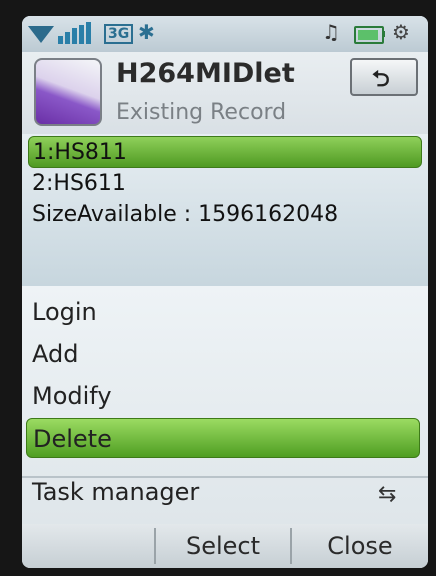  What do you see at coordinates (223, 438) in the screenshot?
I see `menu-item-delete: Delete` at bounding box center [223, 438].